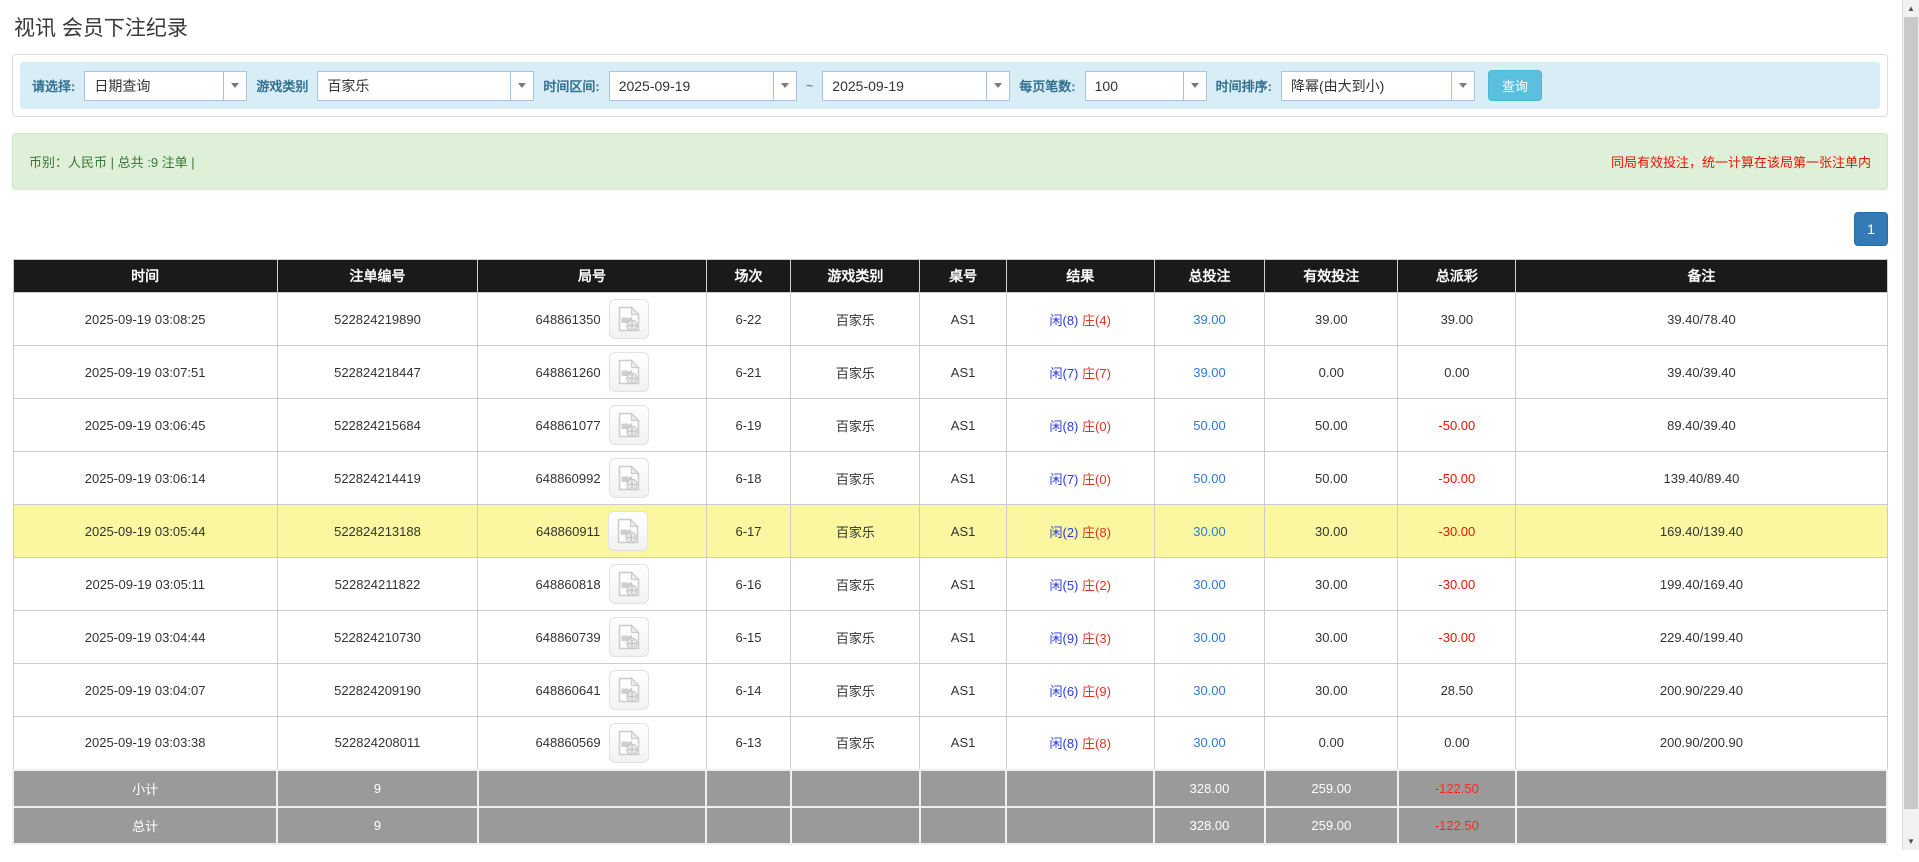 The width and height of the screenshot is (1919, 862). What do you see at coordinates (1145, 85) in the screenshot?
I see `page-size-select: 100` at bounding box center [1145, 85].